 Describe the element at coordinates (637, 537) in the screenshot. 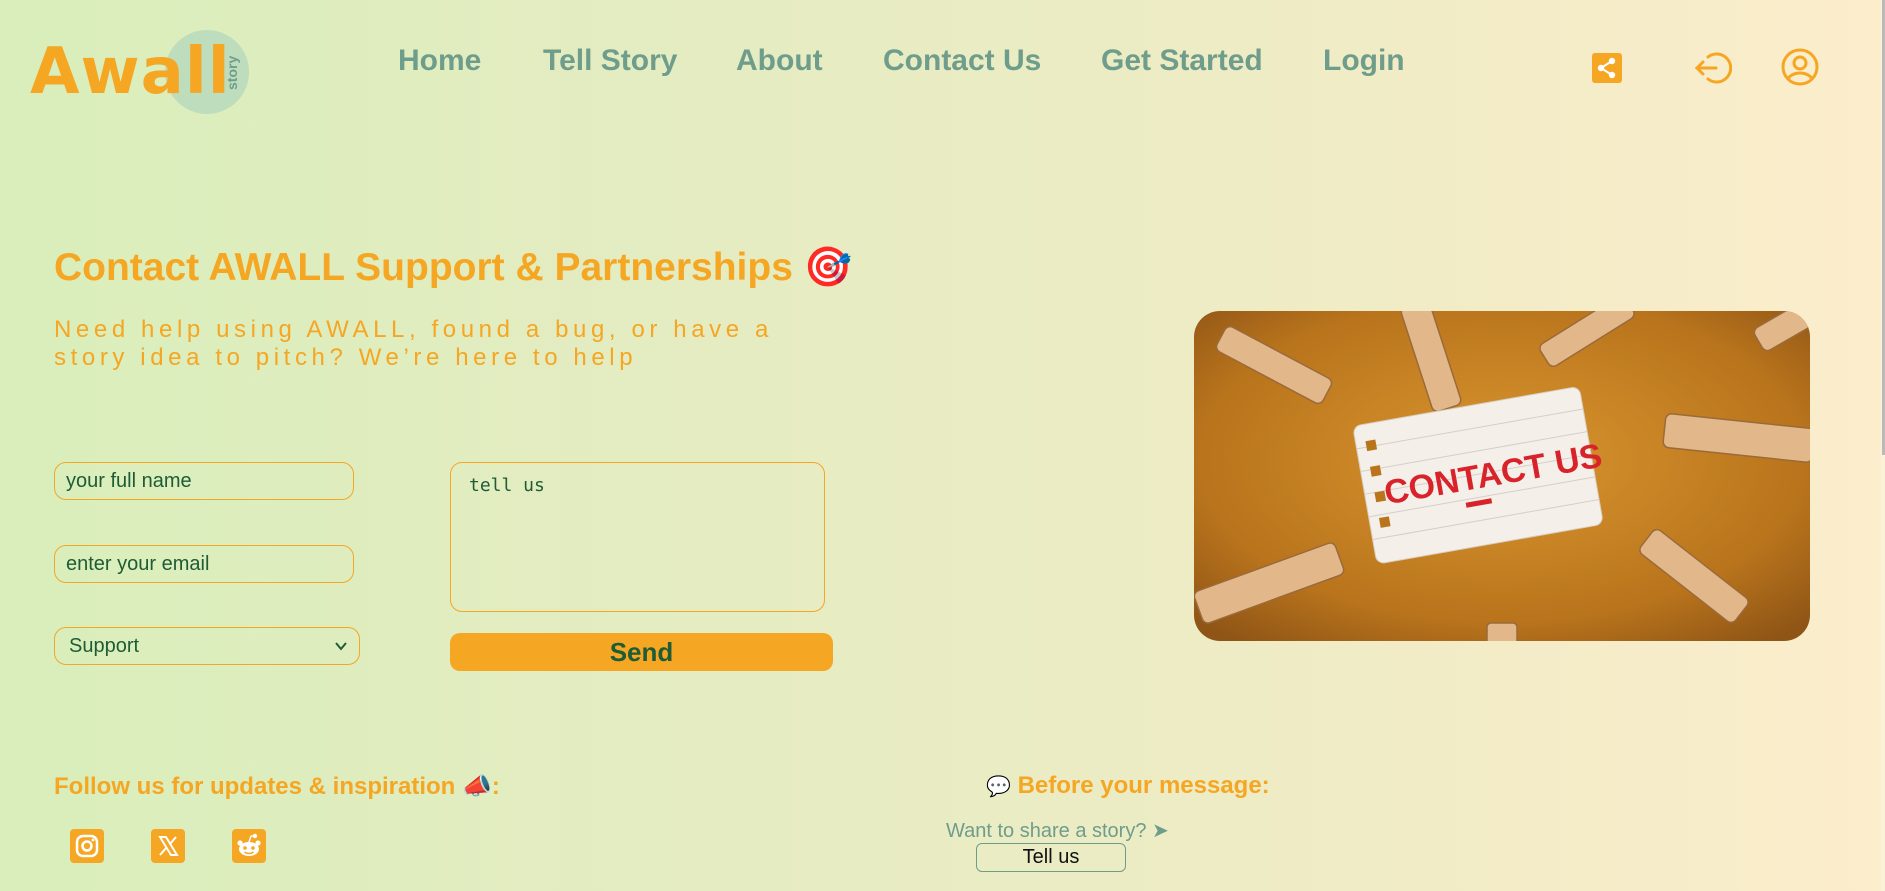

I see `message-textarea` at that location.